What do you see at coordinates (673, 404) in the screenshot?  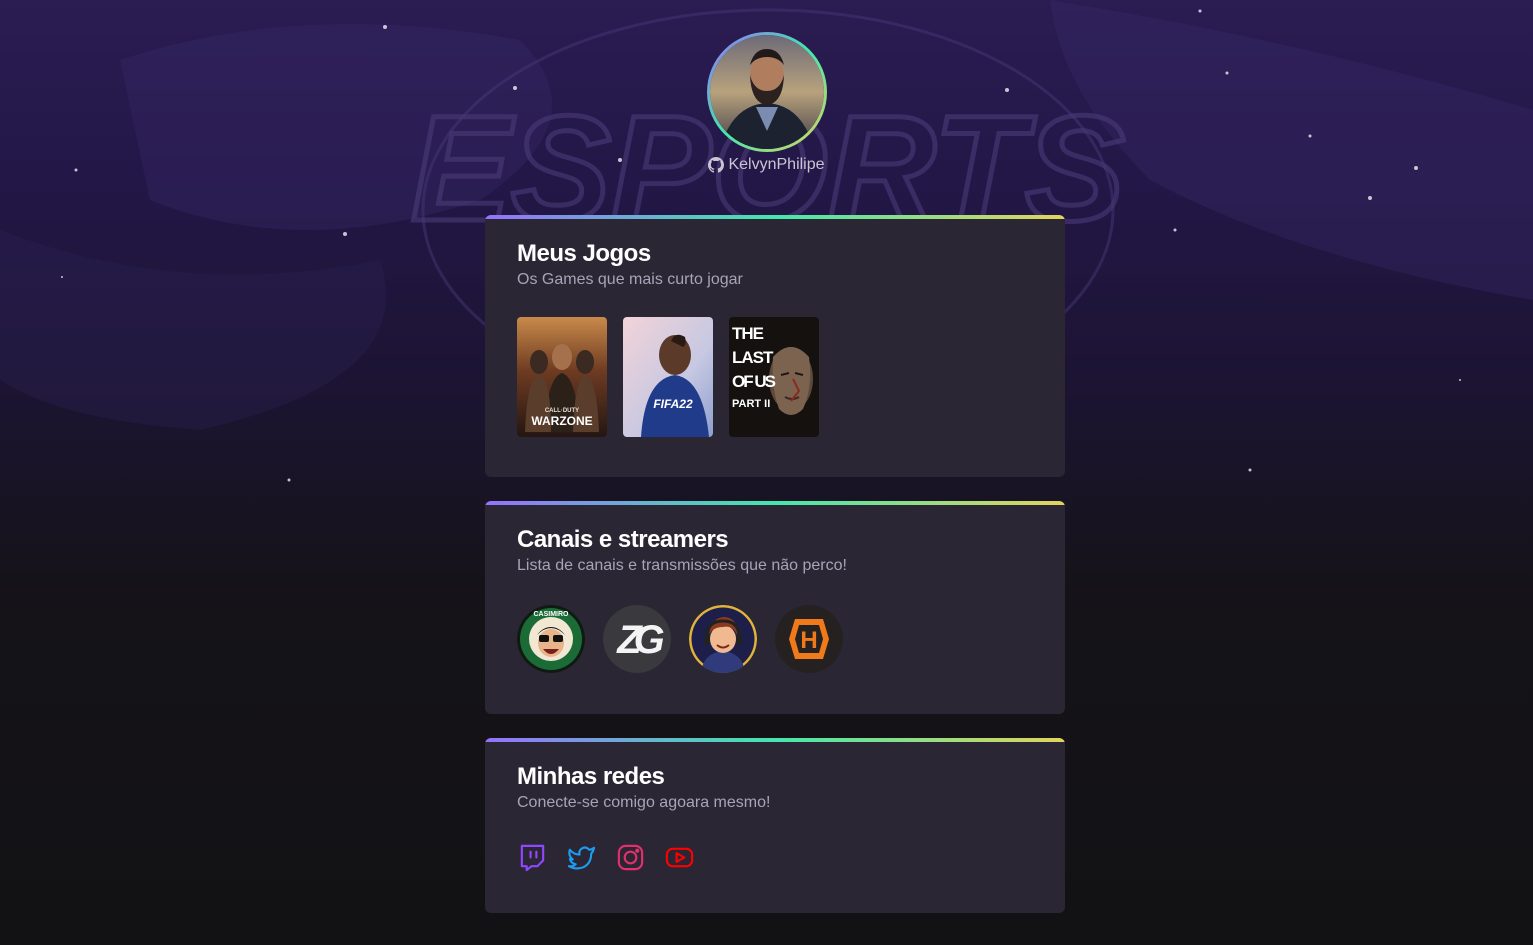 I see `fifa-title-text: FIFA22` at bounding box center [673, 404].